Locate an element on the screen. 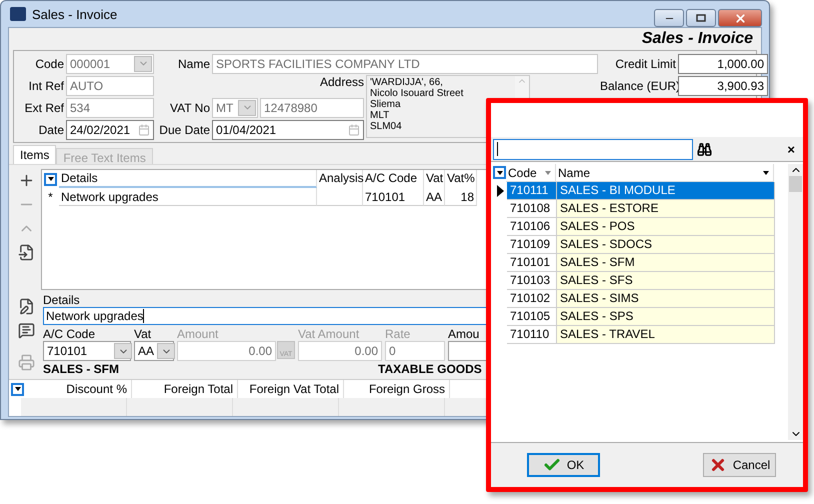  text-field: 534 is located at coordinates (110, 108).